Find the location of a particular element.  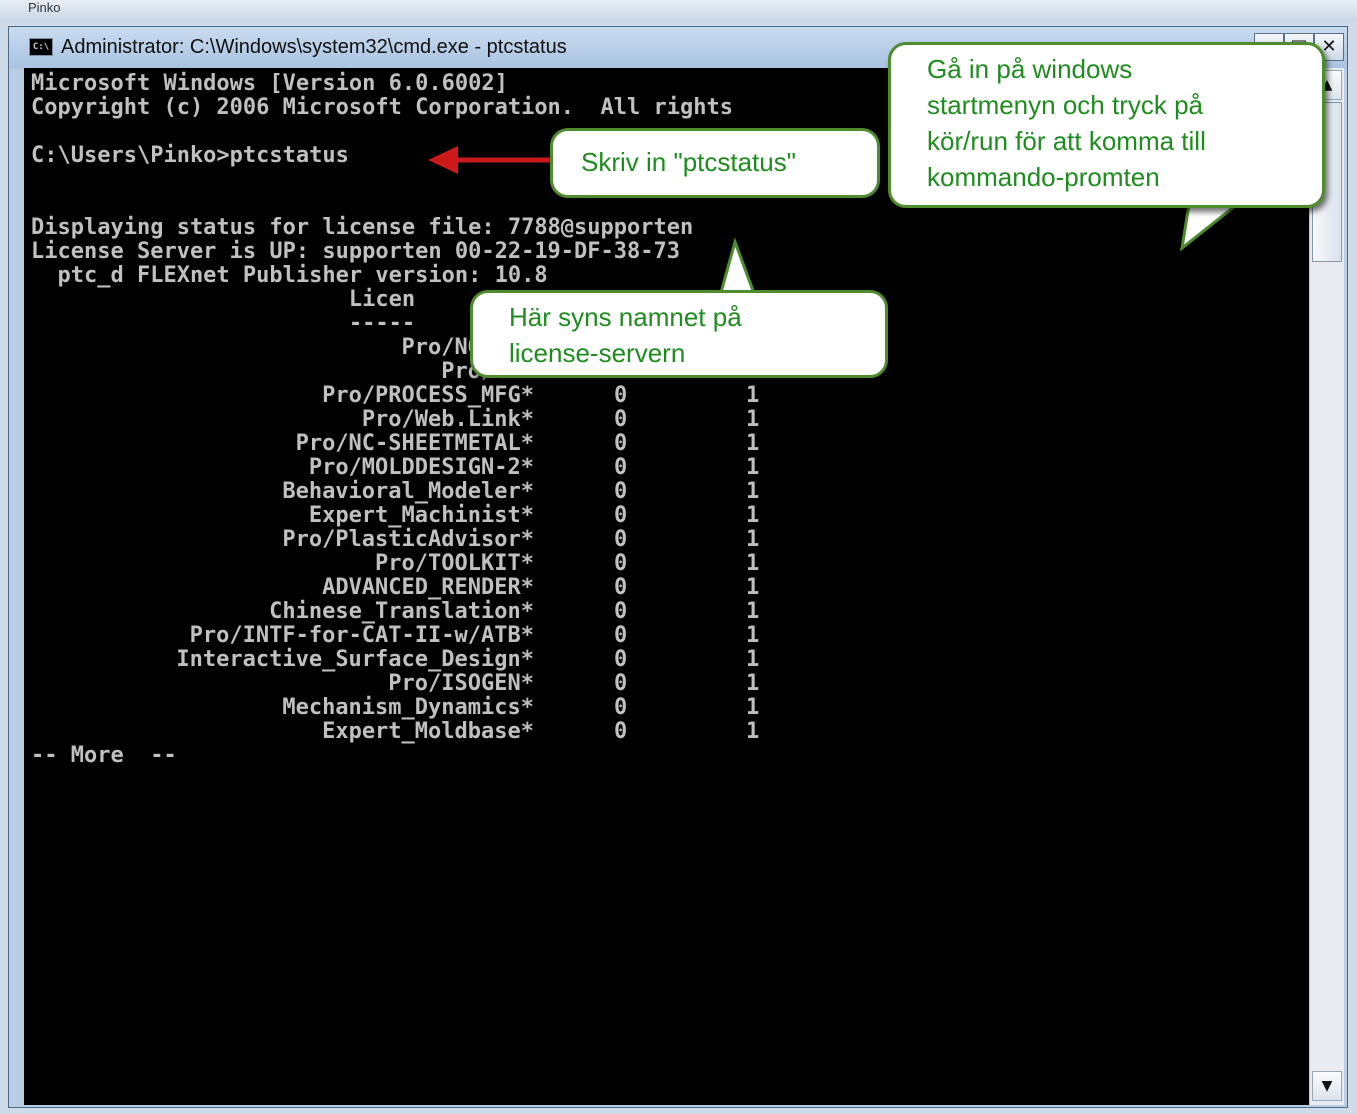

vertical-scrollbar: ▲ ▼ is located at coordinates (1326, 586).